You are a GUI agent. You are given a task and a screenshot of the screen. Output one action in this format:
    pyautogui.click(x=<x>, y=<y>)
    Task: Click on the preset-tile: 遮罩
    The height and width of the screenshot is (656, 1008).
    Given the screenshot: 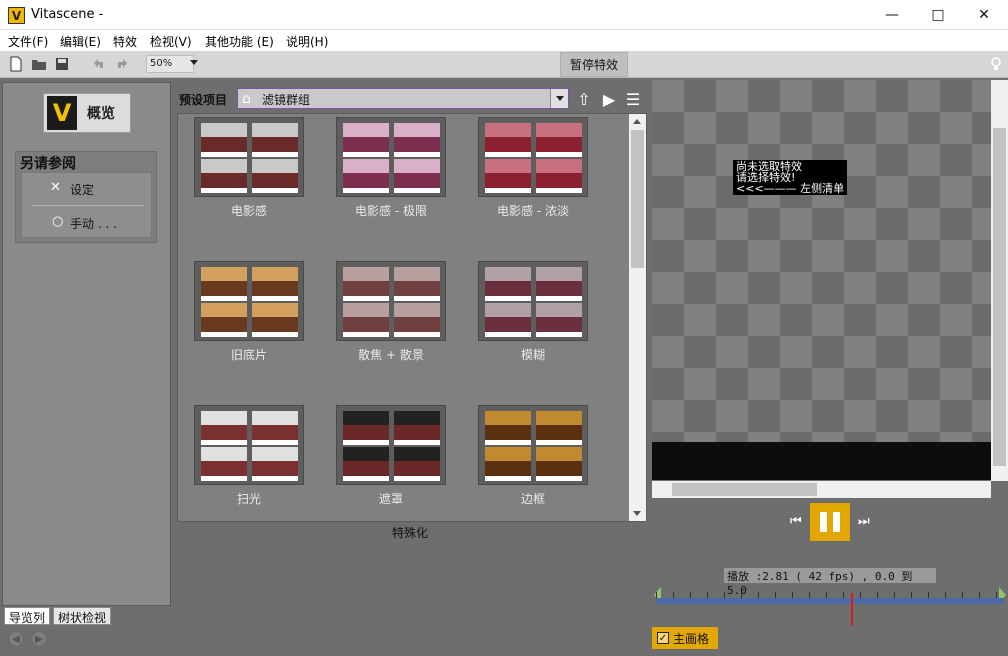 What is the action you would take?
    pyautogui.click(x=391, y=456)
    